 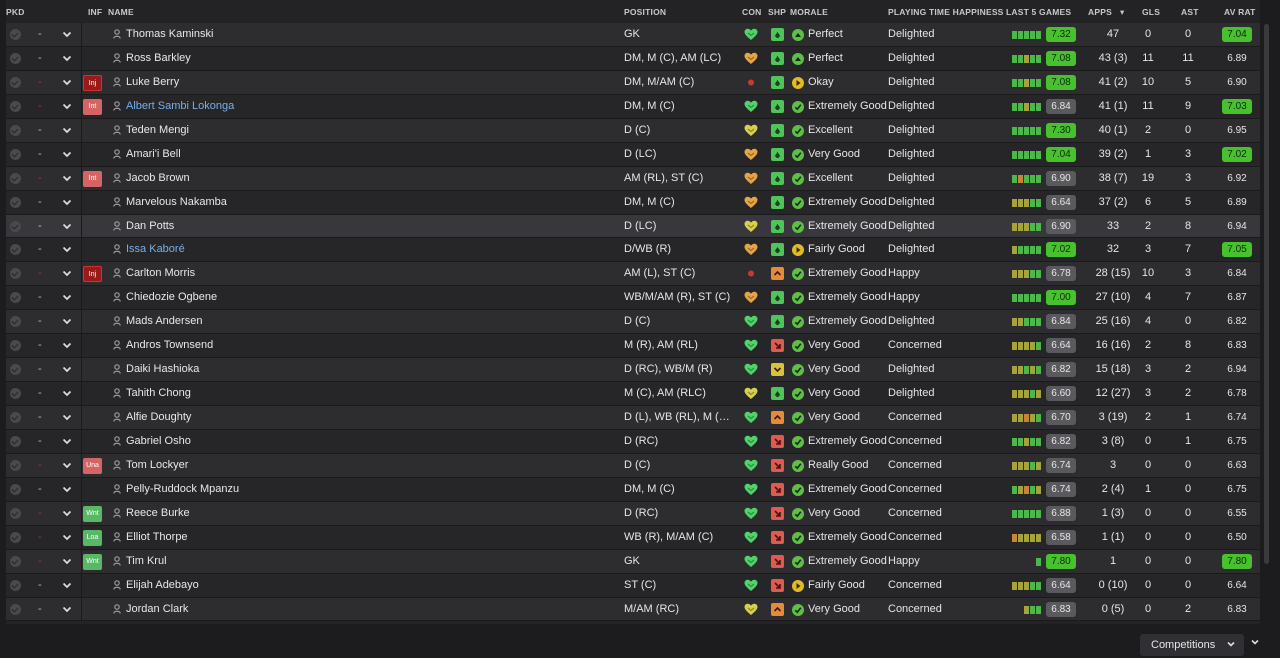 I want to click on player-name: Thomas Kaminski, so click(x=169, y=34).